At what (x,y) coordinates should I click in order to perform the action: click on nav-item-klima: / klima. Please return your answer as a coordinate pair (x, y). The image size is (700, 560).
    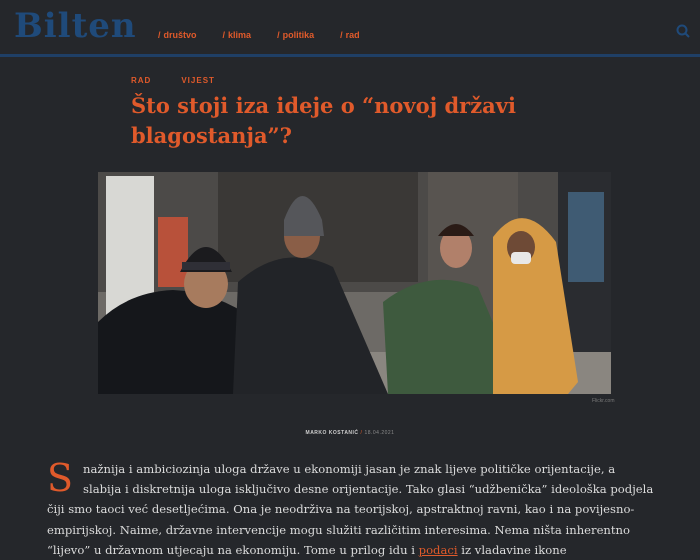
    Looking at the image, I should click on (237, 35).